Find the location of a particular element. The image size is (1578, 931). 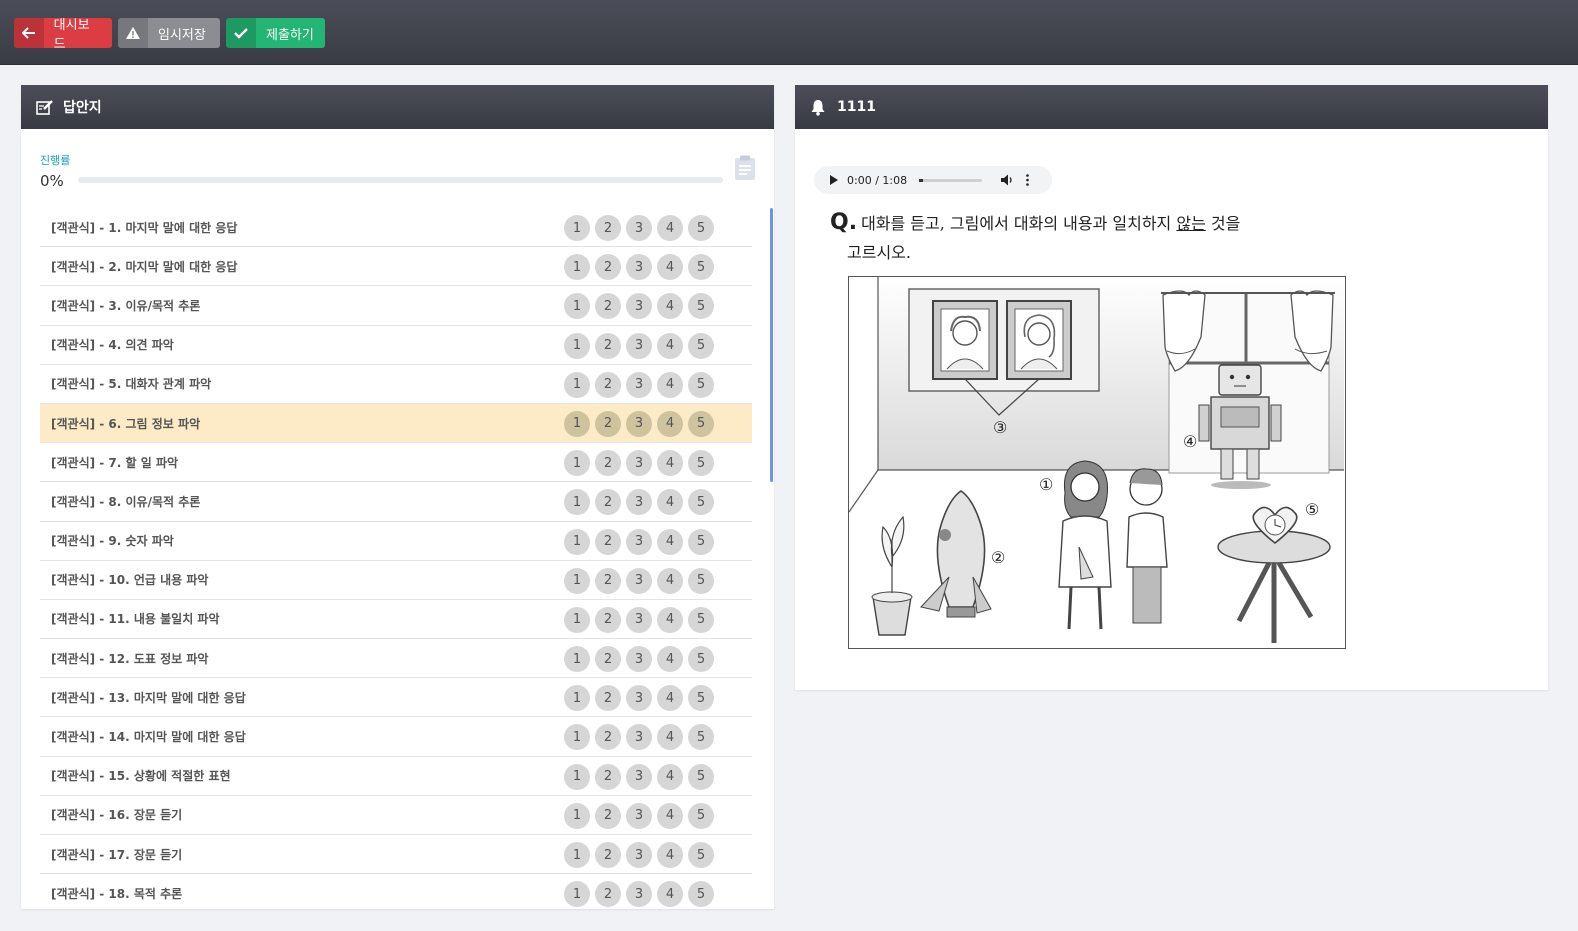

question-row: [객관식] - 2. 마지막 말에 대한 응답 1 2 3 4 5 is located at coordinates (396, 267).